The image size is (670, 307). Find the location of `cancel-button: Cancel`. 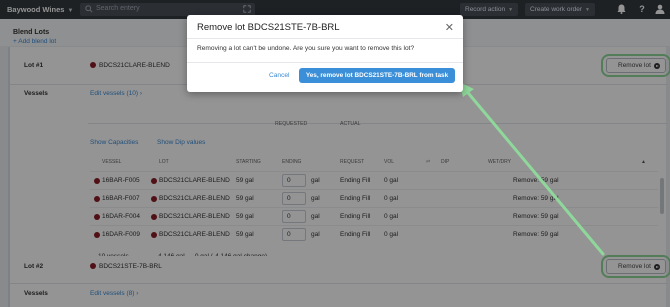

cancel-button: Cancel is located at coordinates (279, 75).